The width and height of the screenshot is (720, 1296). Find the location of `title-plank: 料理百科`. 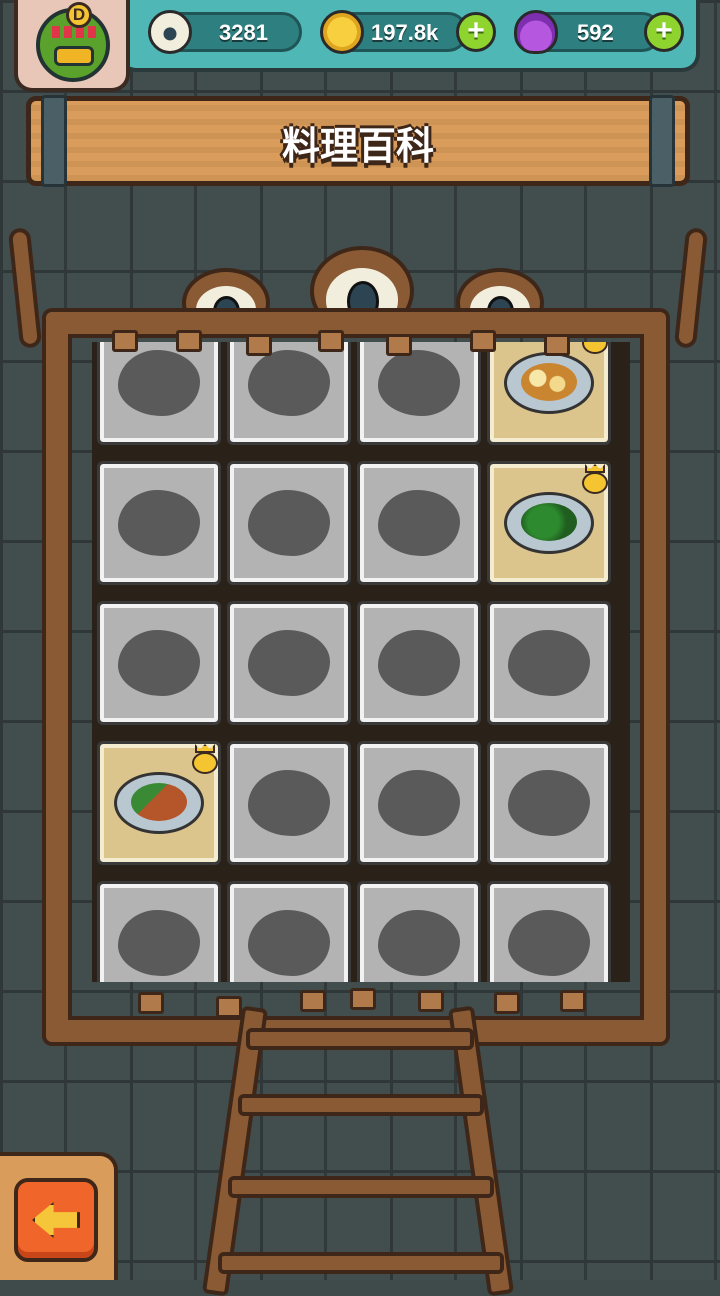

title-plank: 料理百科 is located at coordinates (358, 141).